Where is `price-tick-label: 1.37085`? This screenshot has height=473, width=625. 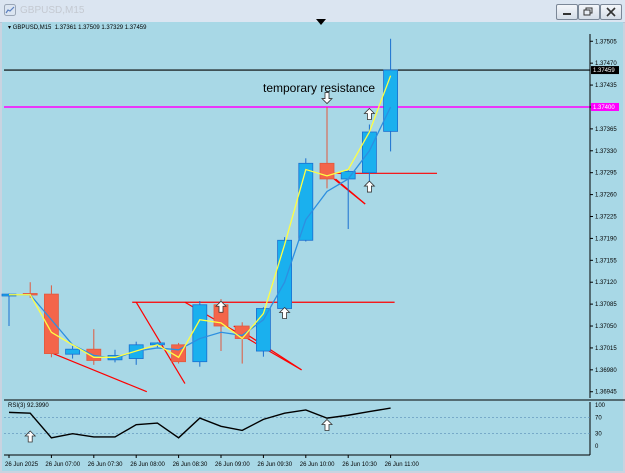
price-tick-label: 1.37085 is located at coordinates (606, 305).